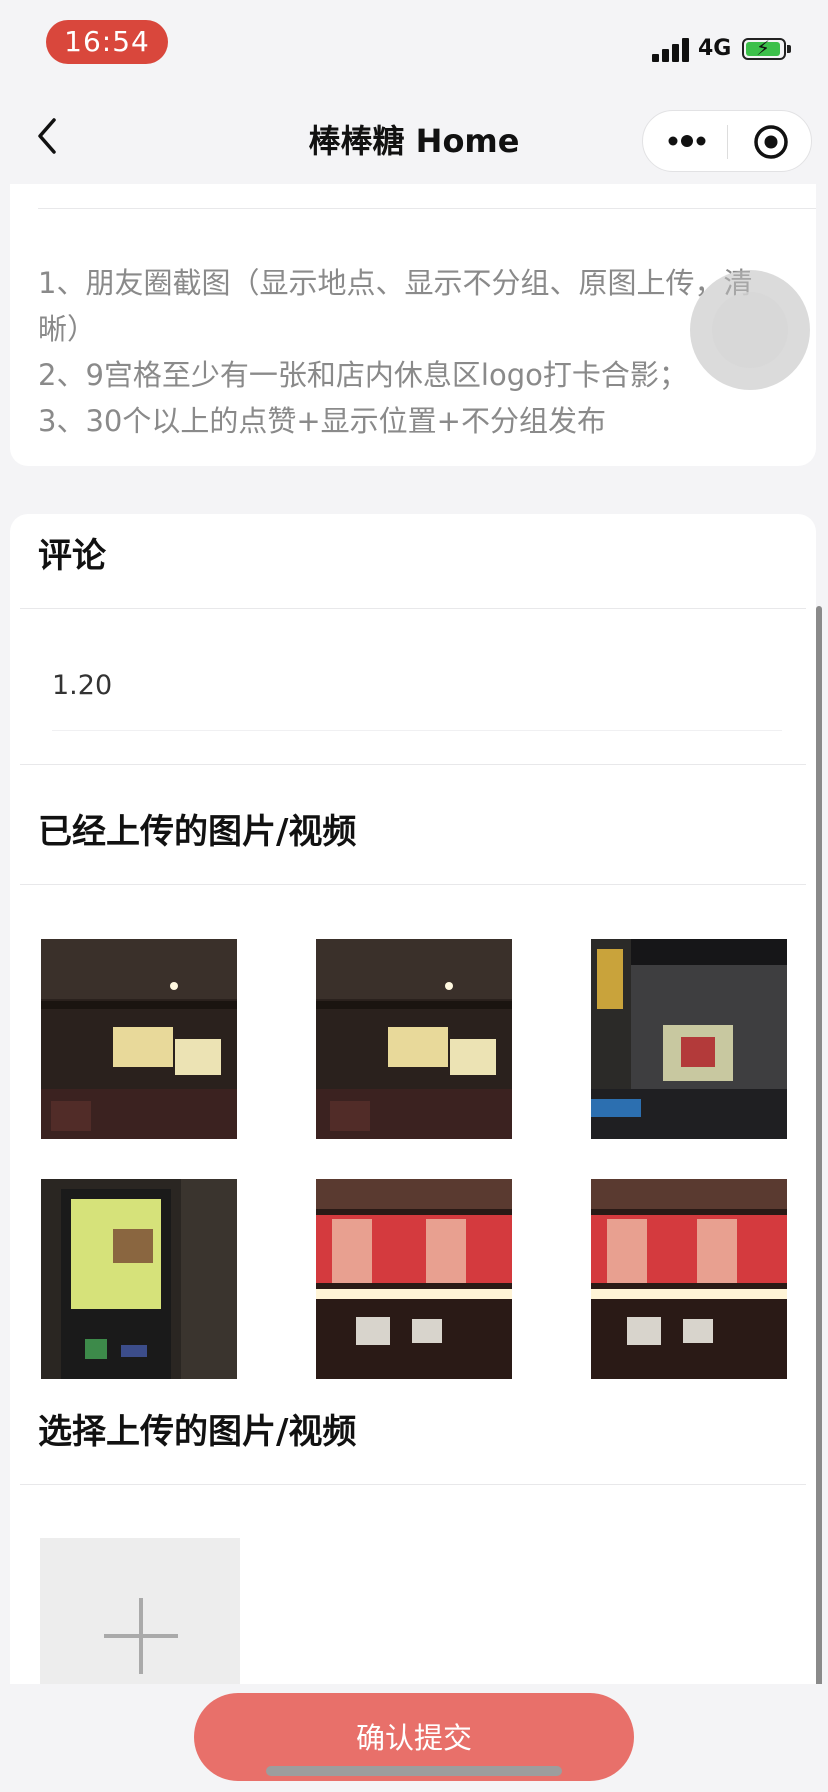  Describe the element at coordinates (819, 1161) in the screenshot. I see `scrollbar` at that location.